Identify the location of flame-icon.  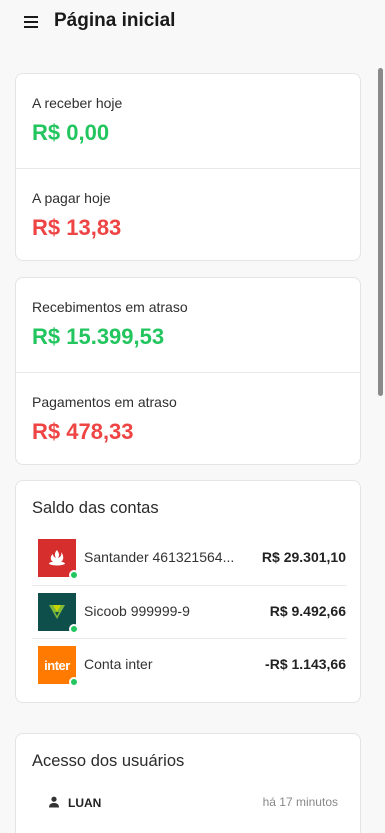
(57, 558).